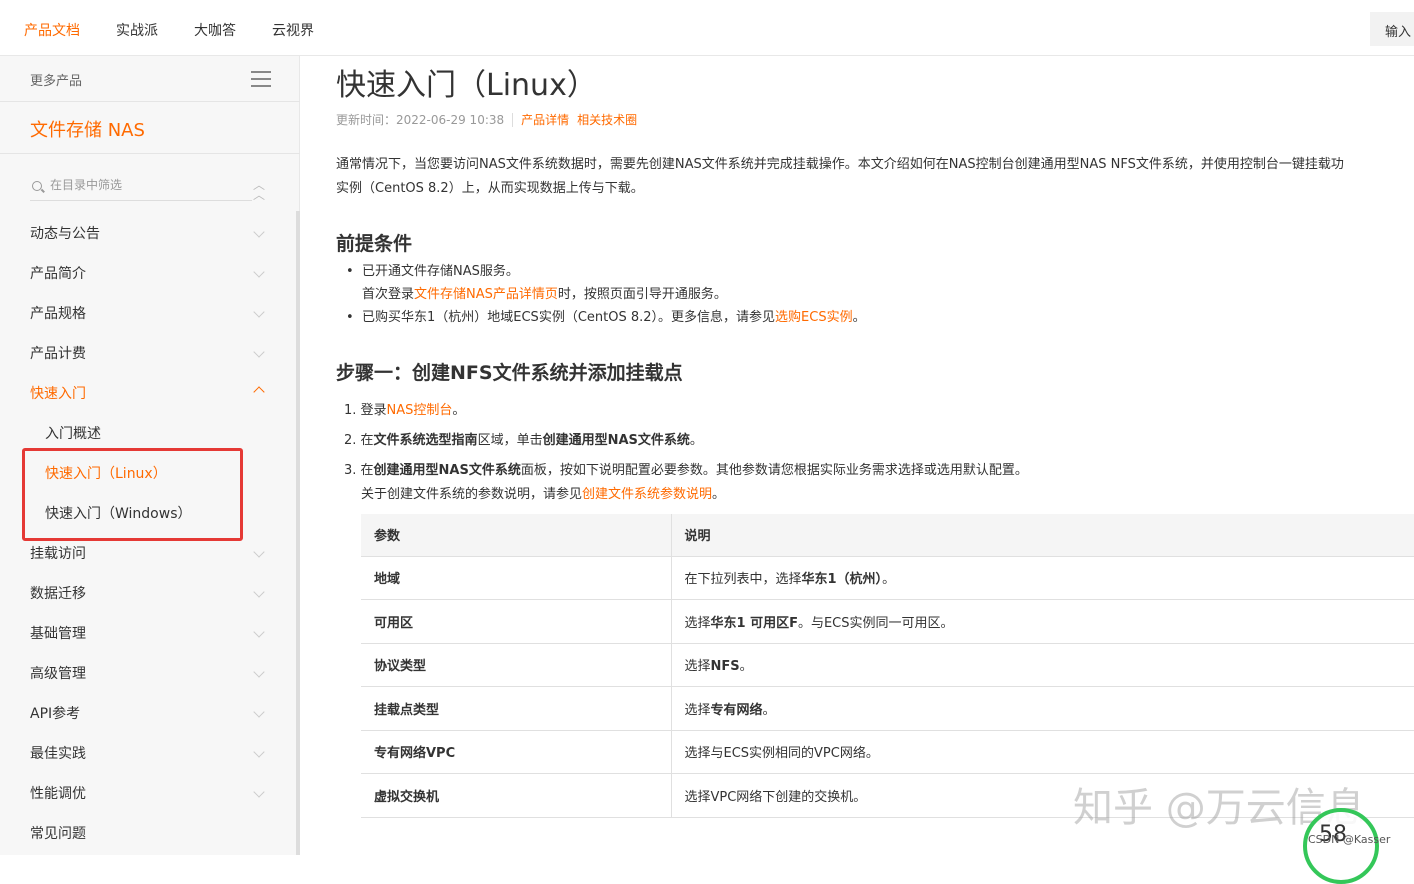  I want to click on list-item-sub: 首次登录文件存储NAS产品详情页时，按照页面引导开通服务。, so click(544, 294).